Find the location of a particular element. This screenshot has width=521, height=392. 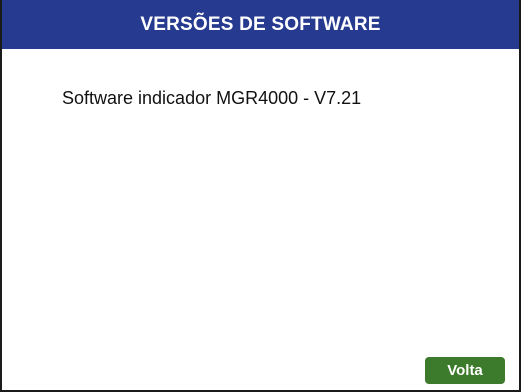

software-version-text: Software indicador MGR4000 - V7.21 is located at coordinates (212, 98).